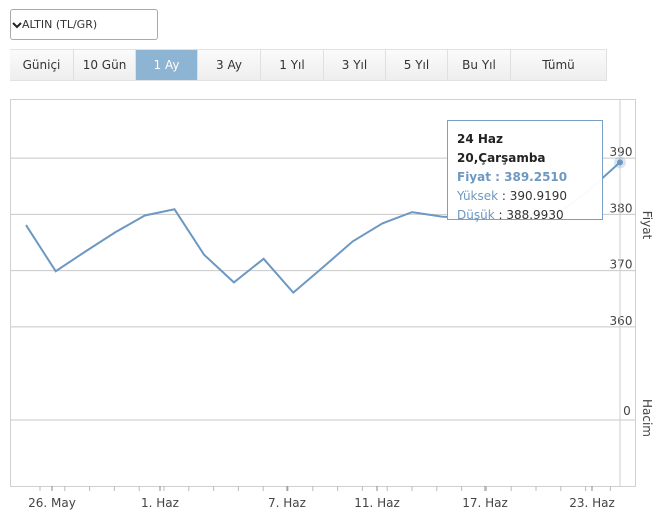 Image resolution: width=671 pixels, height=527 pixels. Describe the element at coordinates (160, 503) in the screenshot. I see `x-tick-label: 1. Haz` at that location.